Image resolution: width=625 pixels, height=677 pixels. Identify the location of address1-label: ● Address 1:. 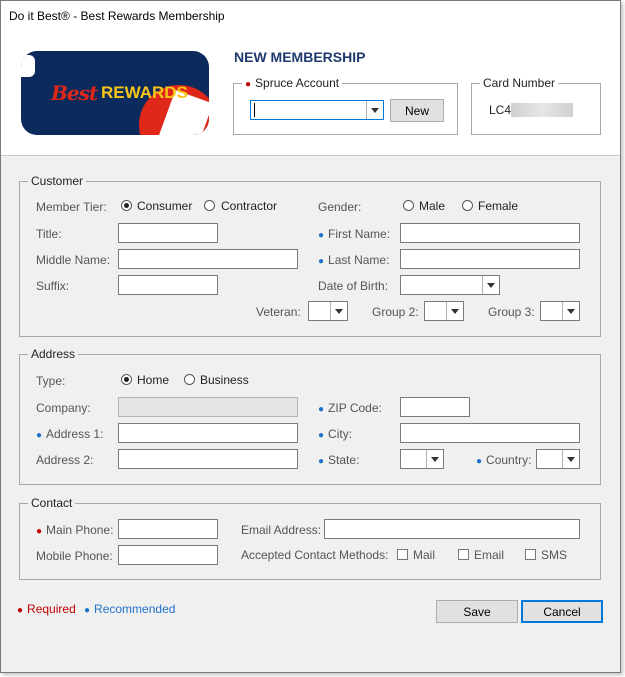
(69, 434).